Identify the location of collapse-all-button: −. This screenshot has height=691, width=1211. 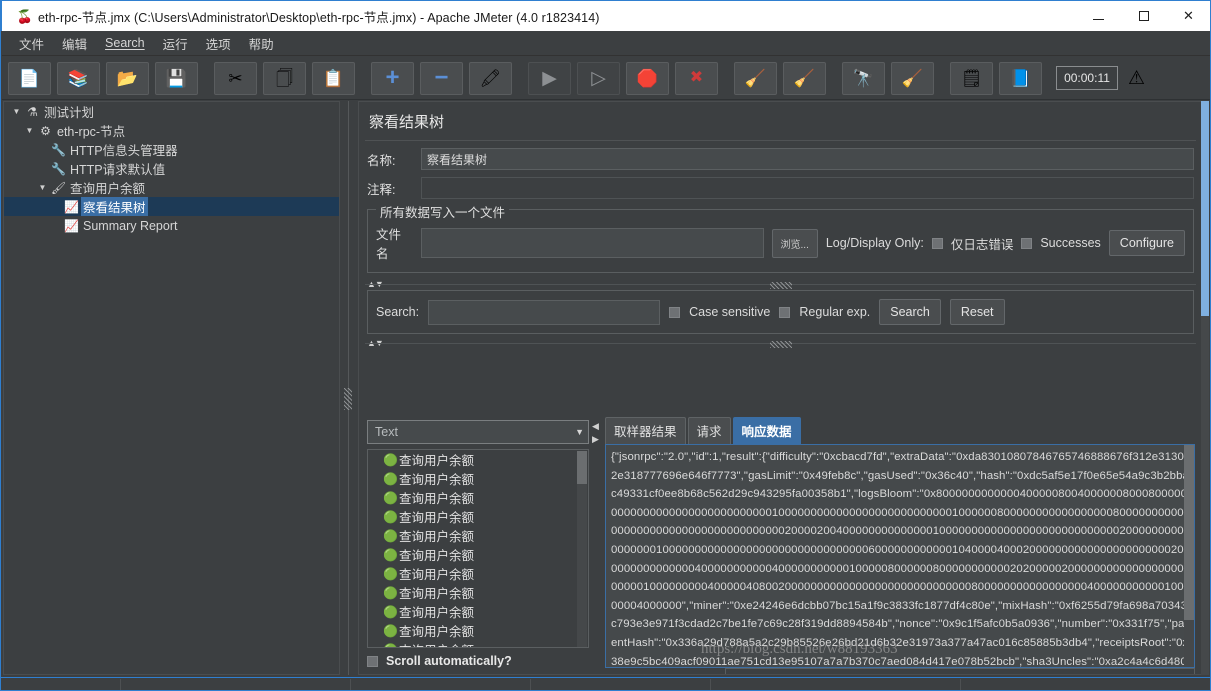
(441, 78).